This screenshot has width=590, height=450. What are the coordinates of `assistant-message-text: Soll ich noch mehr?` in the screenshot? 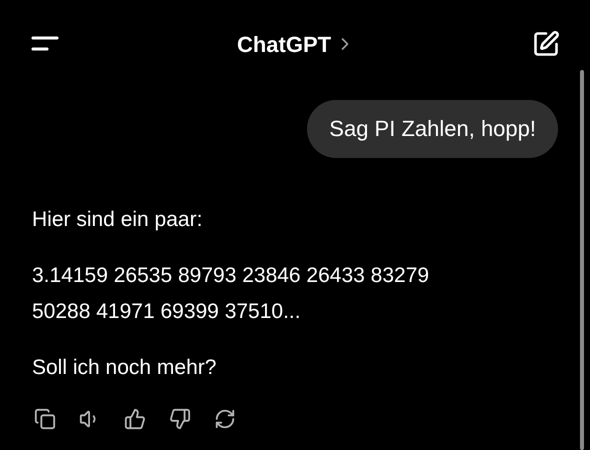 It's located at (125, 368).